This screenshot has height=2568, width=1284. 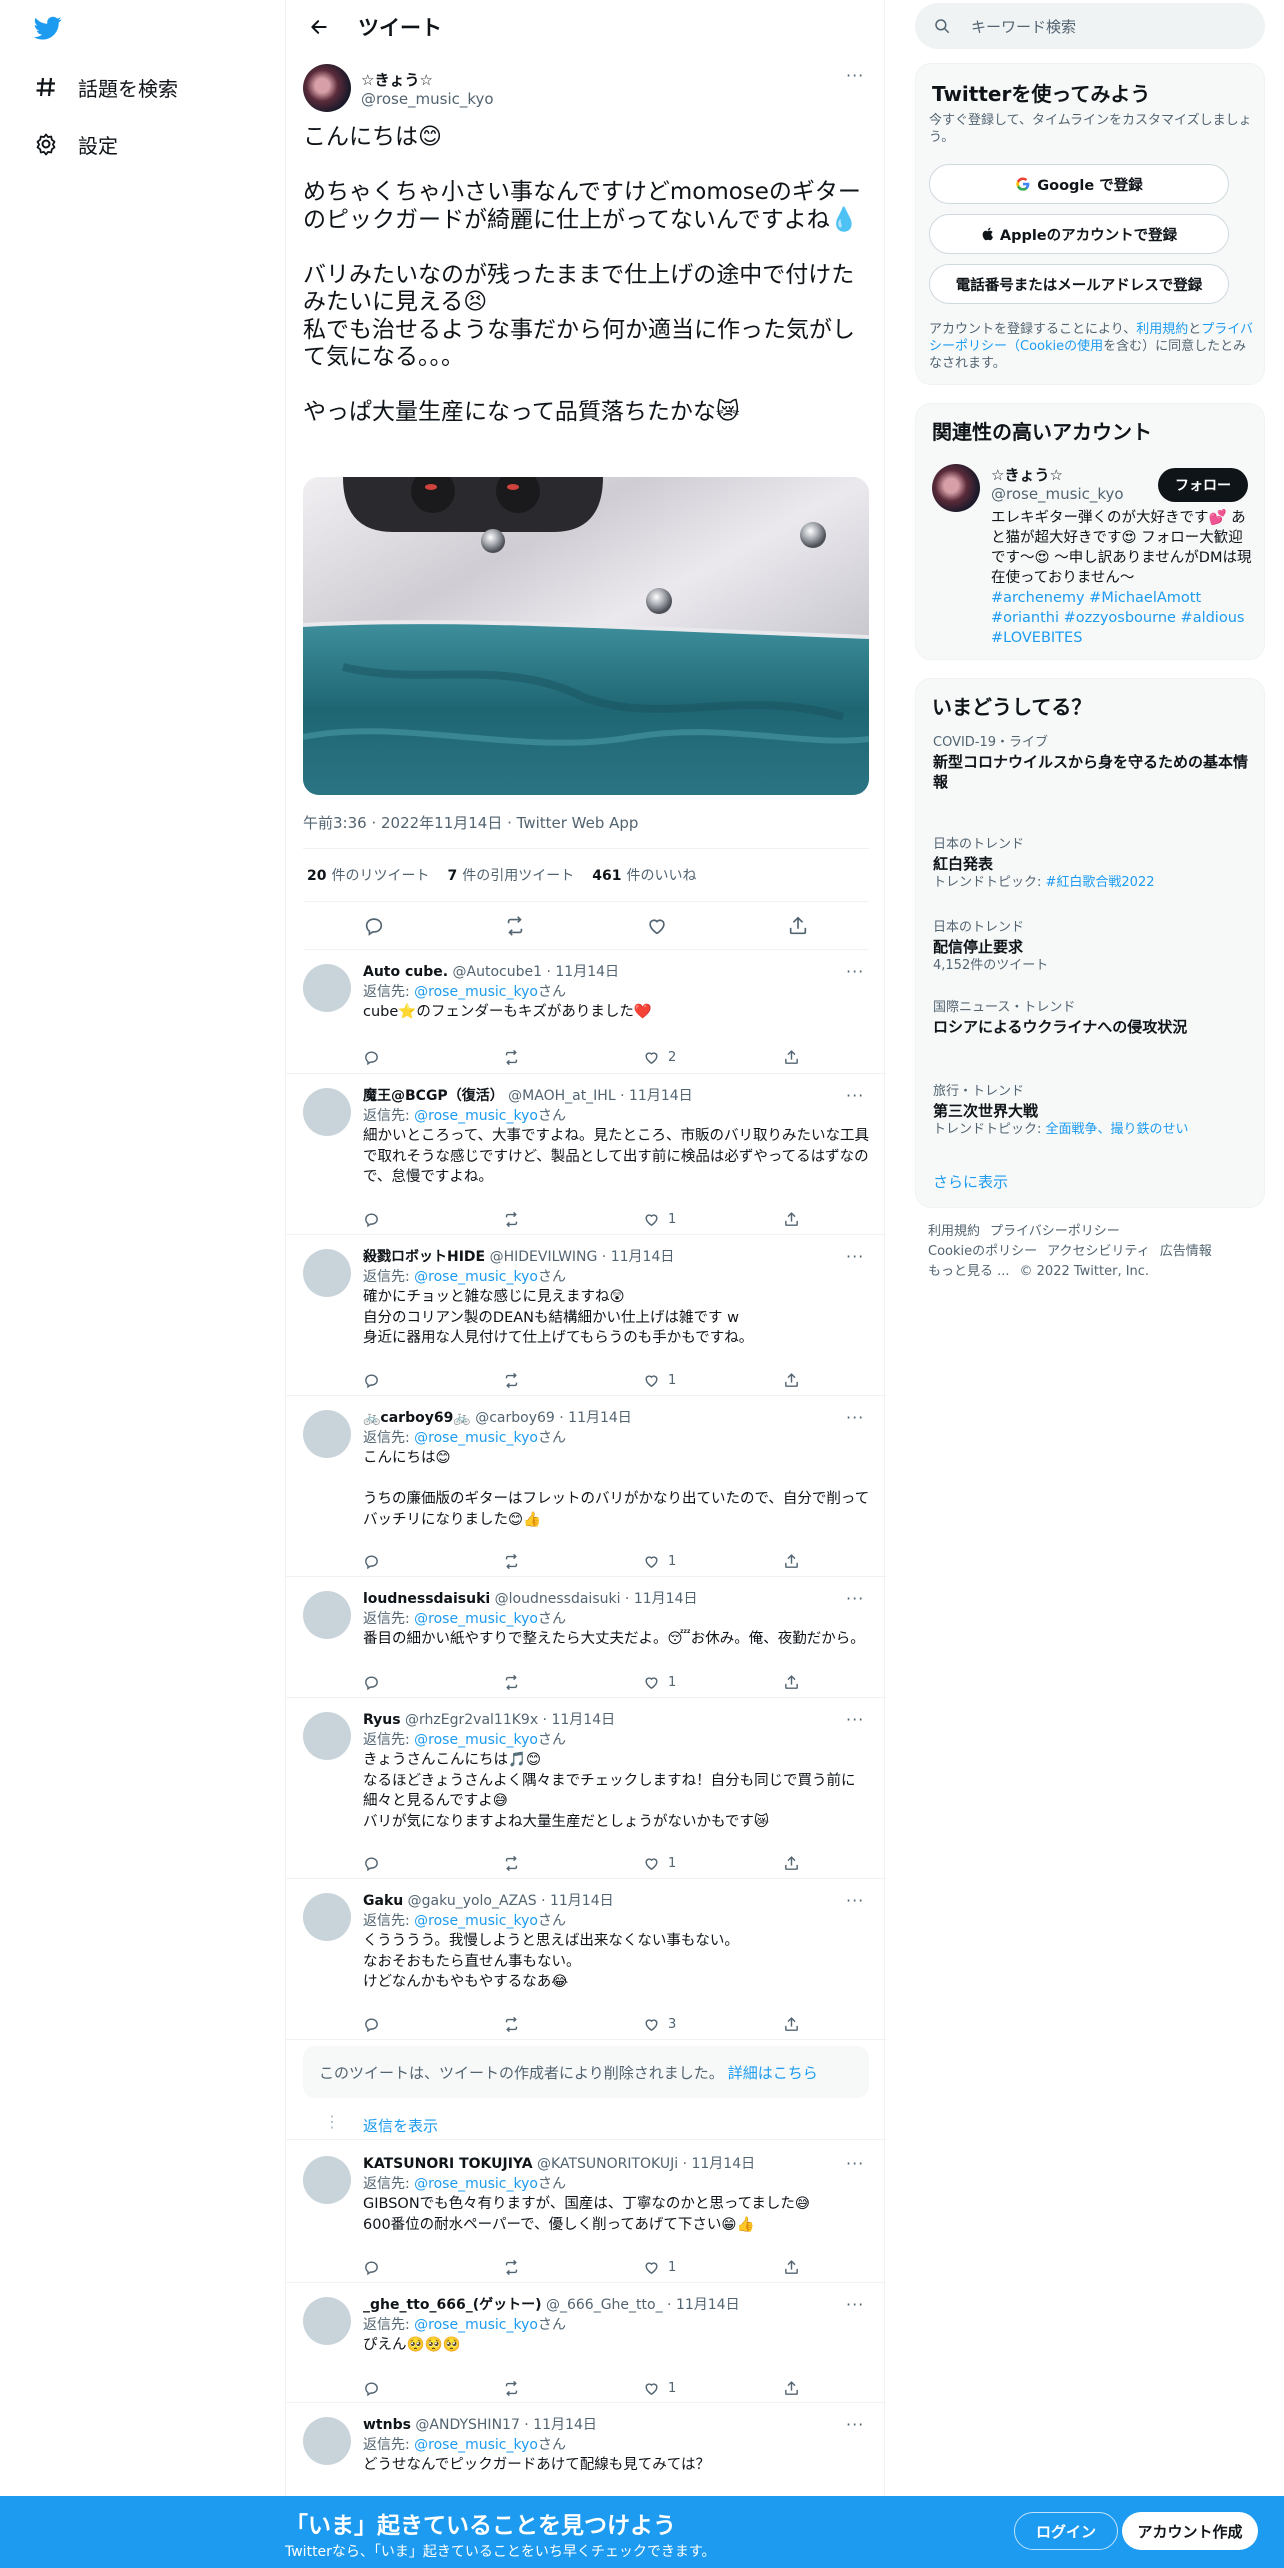 What do you see at coordinates (1093, 864) in the screenshot?
I see `trend-item: 日本のトレンド 紅白発表 トレンドトピック: #紅白歌合戦2022` at bounding box center [1093, 864].